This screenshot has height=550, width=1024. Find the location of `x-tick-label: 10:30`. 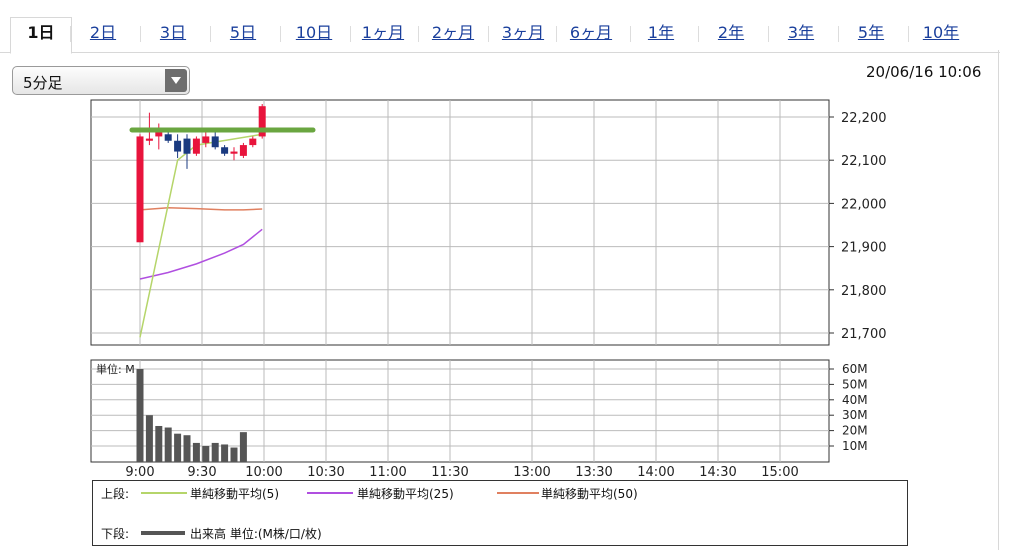

x-tick-label: 10:30 is located at coordinates (325, 472).